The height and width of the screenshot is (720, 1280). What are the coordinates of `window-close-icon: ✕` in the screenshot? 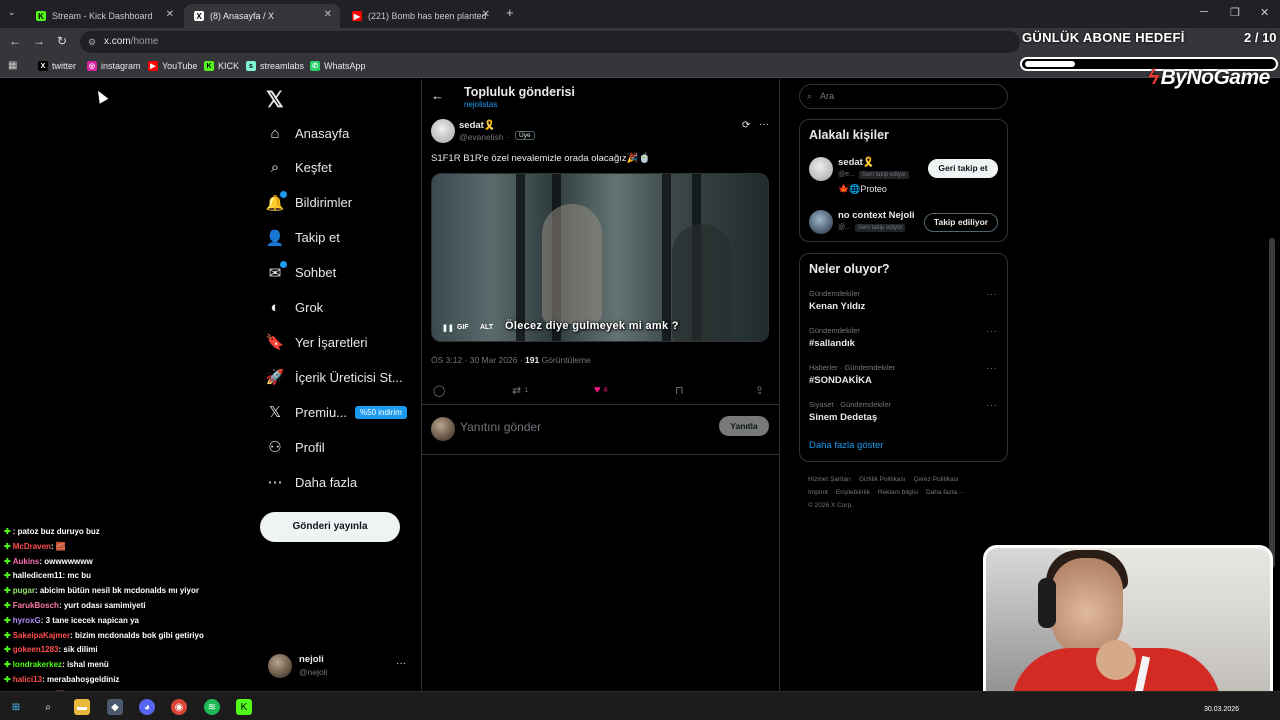 It's located at (1264, 12).